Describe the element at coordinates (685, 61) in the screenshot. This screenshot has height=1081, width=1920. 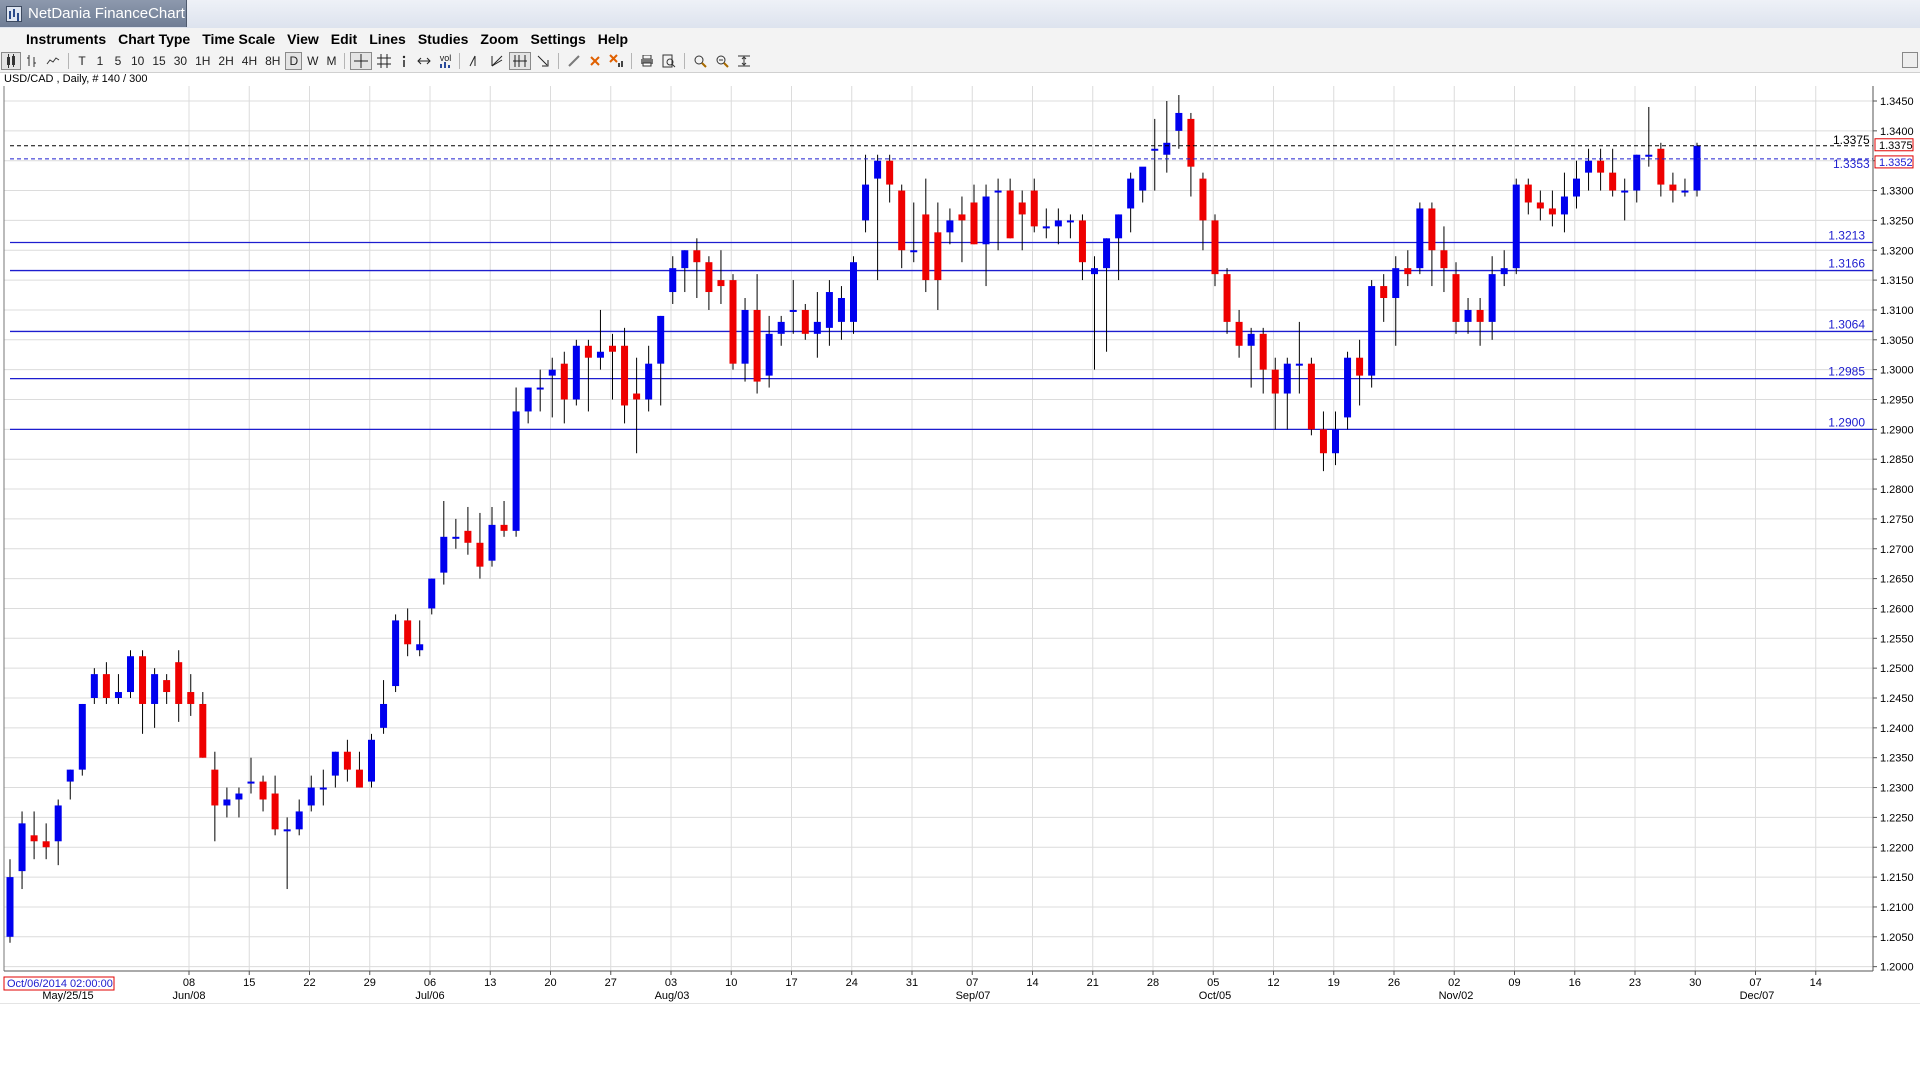
I see `toolbar-separator` at that location.